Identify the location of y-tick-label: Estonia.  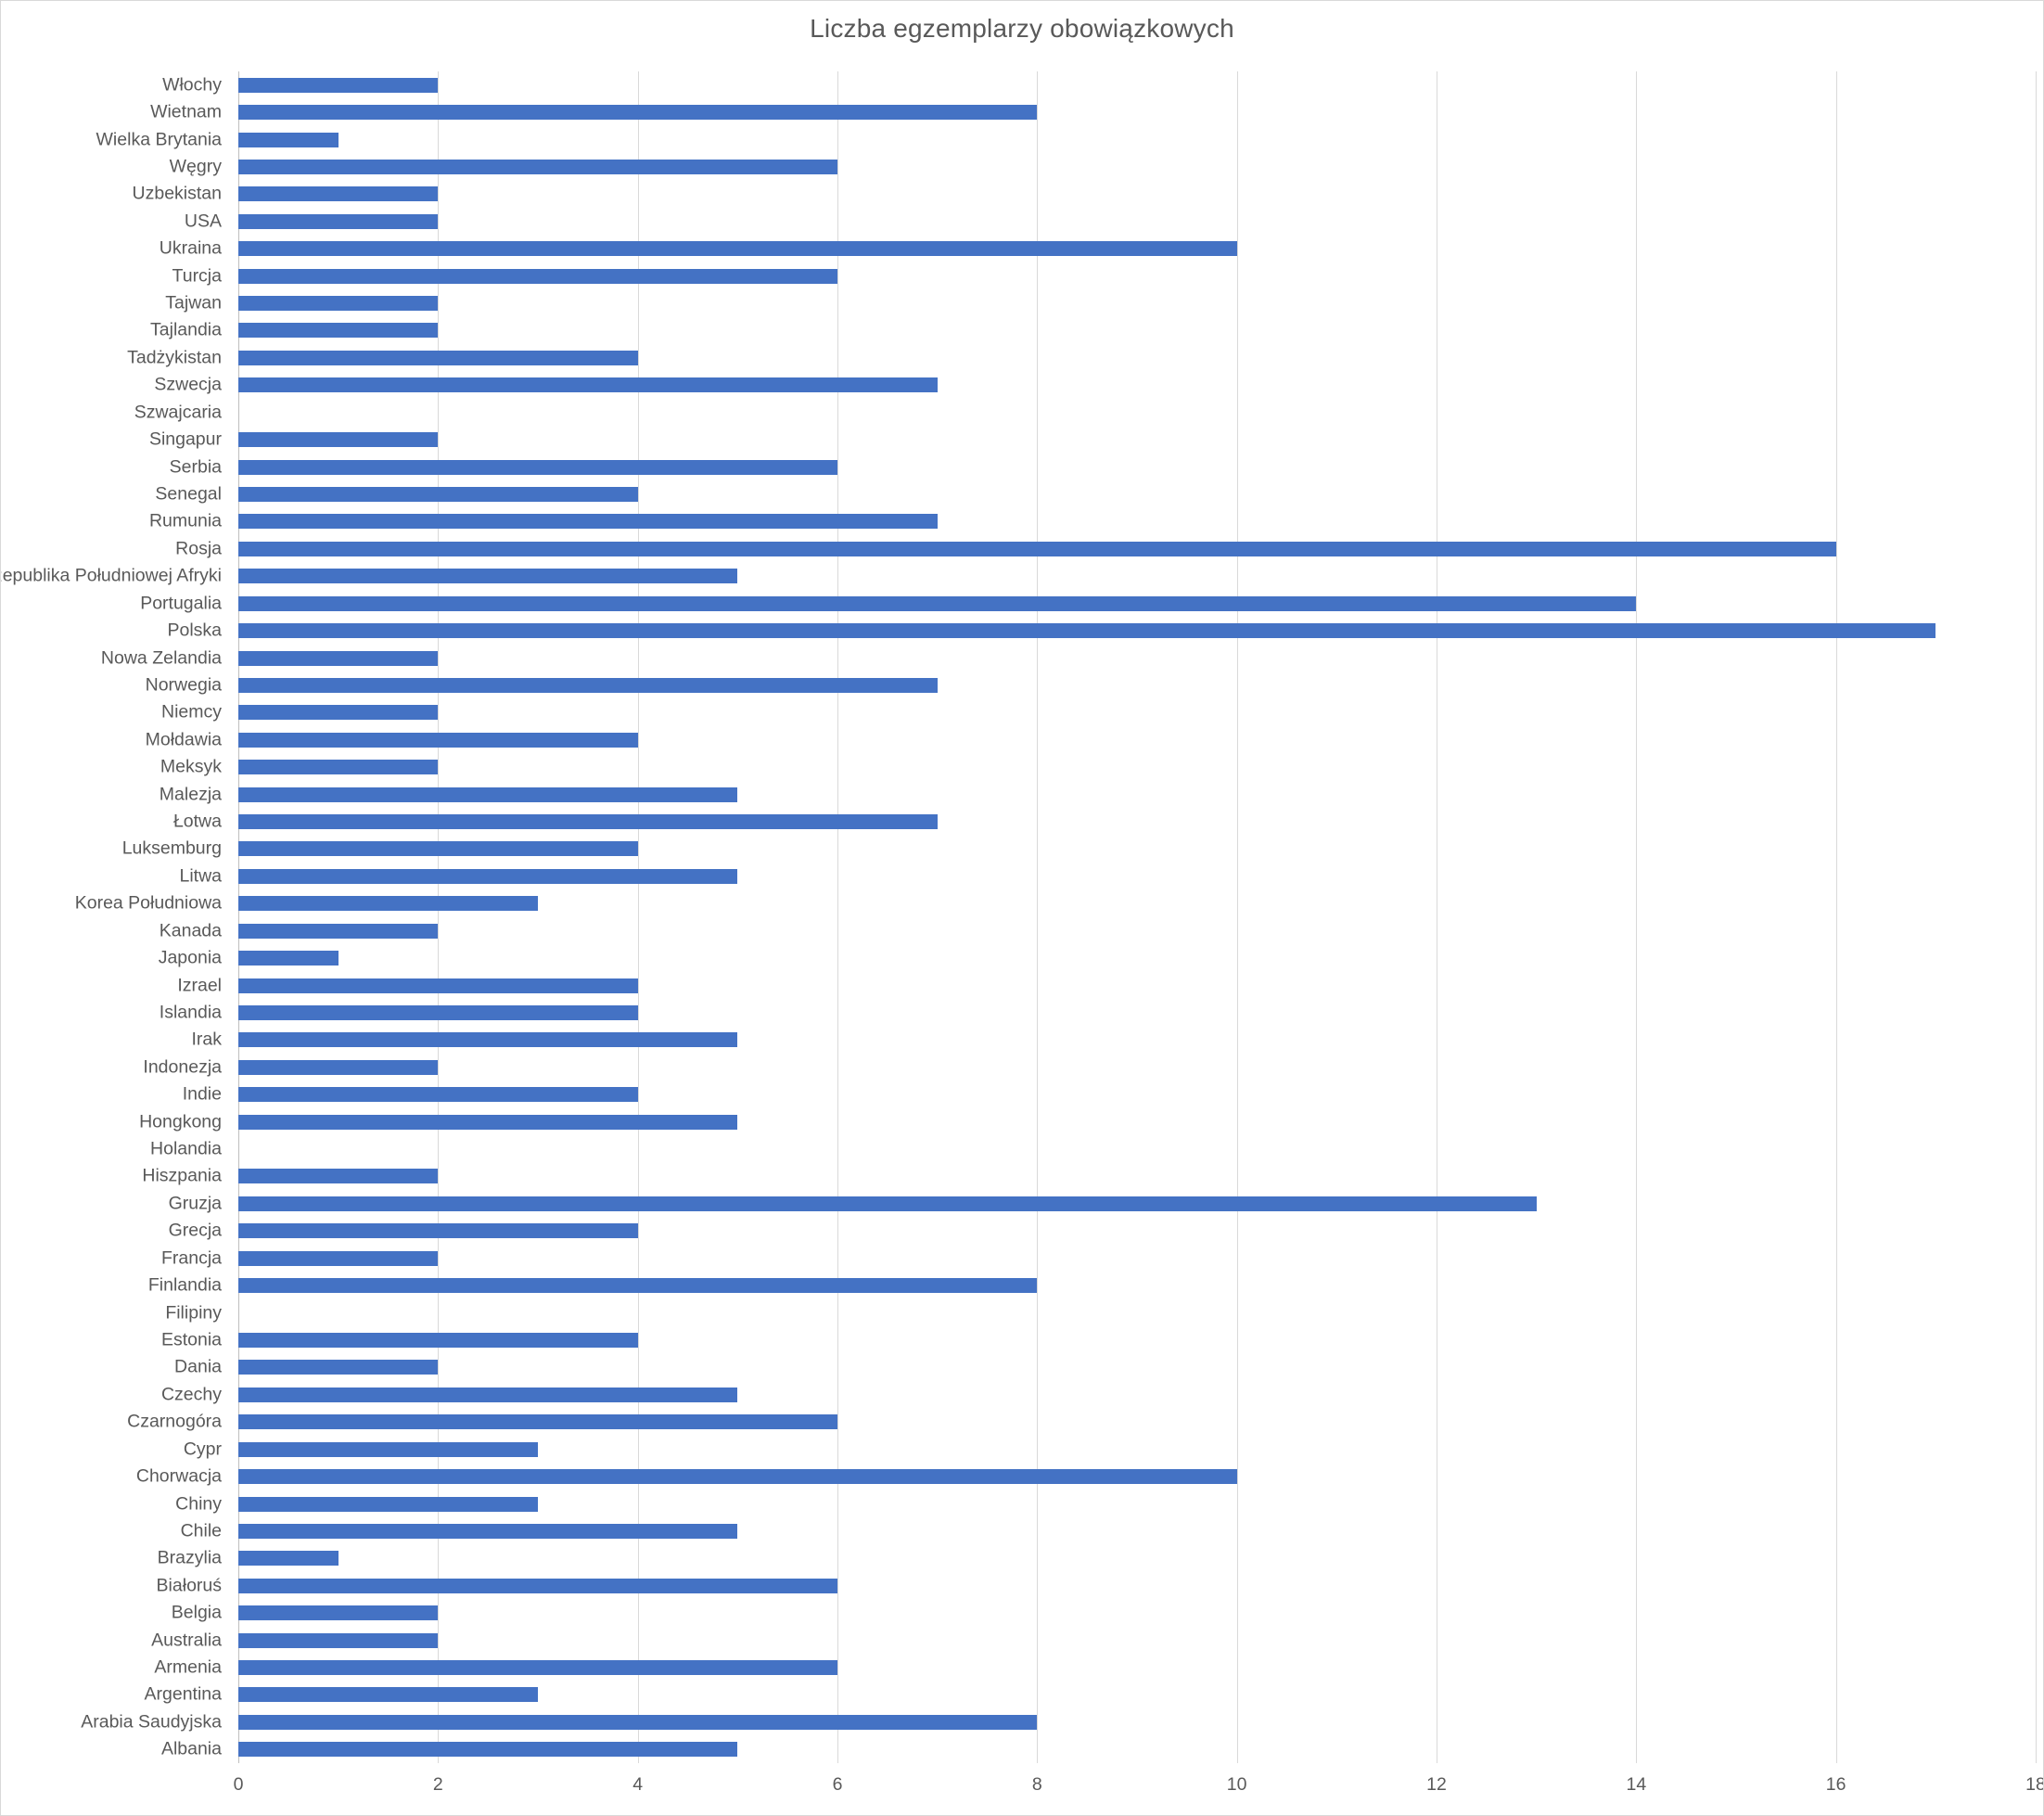
(191, 1339).